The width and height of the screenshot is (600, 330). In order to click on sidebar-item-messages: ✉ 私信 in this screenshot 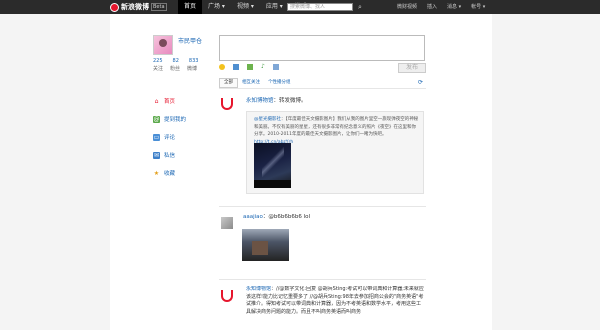, I will do `click(169, 155)`.